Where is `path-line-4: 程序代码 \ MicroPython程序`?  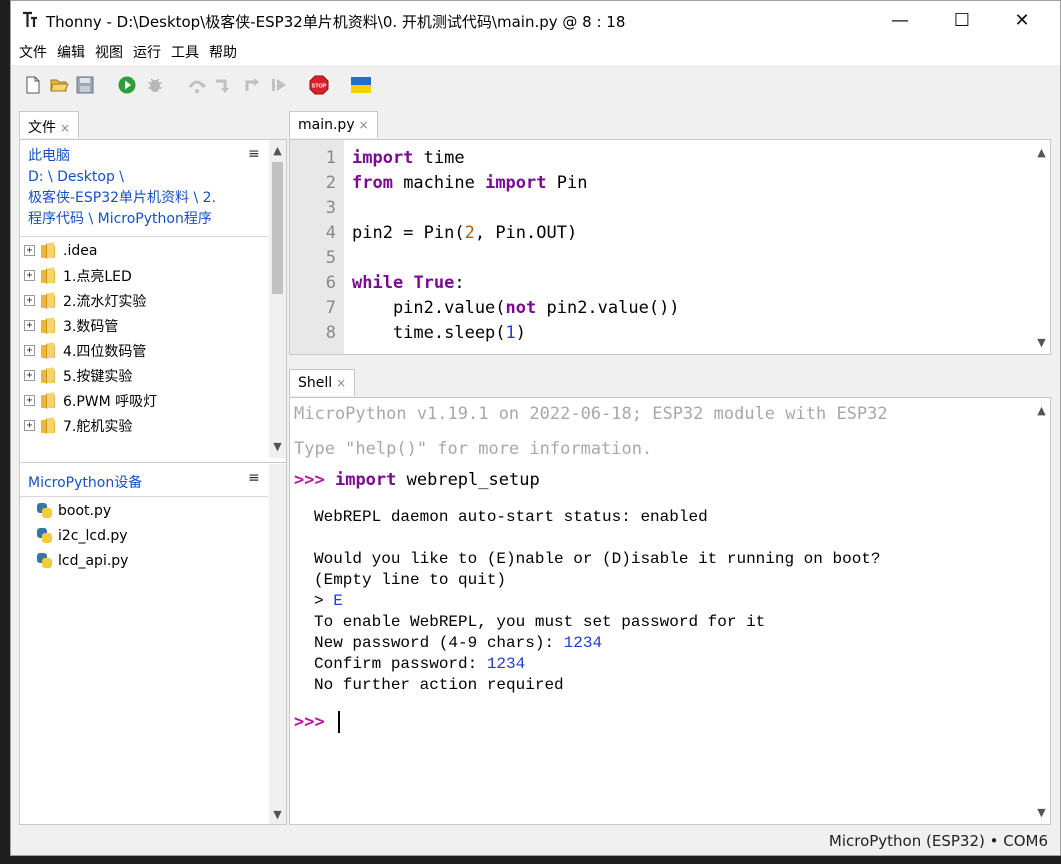
path-line-4: 程序代码 \ MicroPython程序 is located at coordinates (143, 219).